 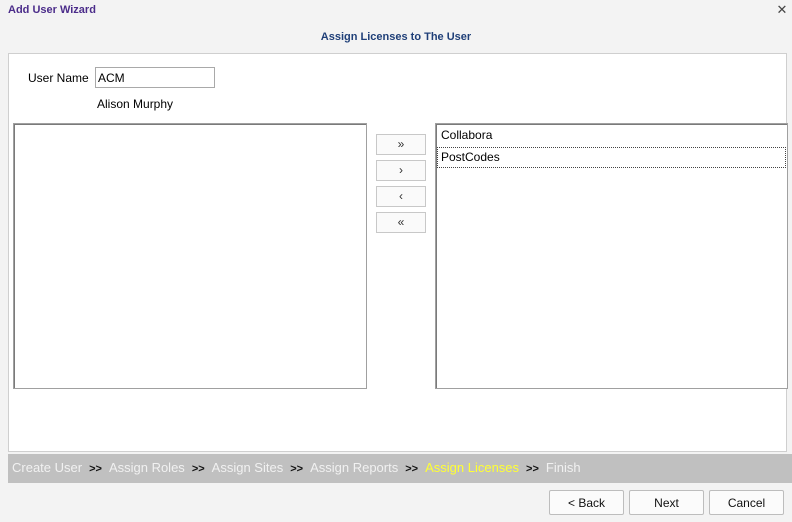 What do you see at coordinates (354, 467) in the screenshot?
I see `step-assign-reports: Assign Reports` at bounding box center [354, 467].